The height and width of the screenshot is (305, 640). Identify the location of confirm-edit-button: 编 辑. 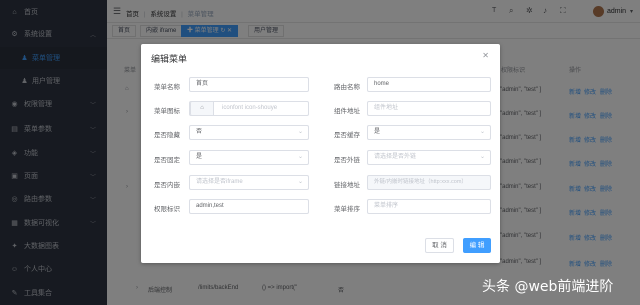
(477, 245).